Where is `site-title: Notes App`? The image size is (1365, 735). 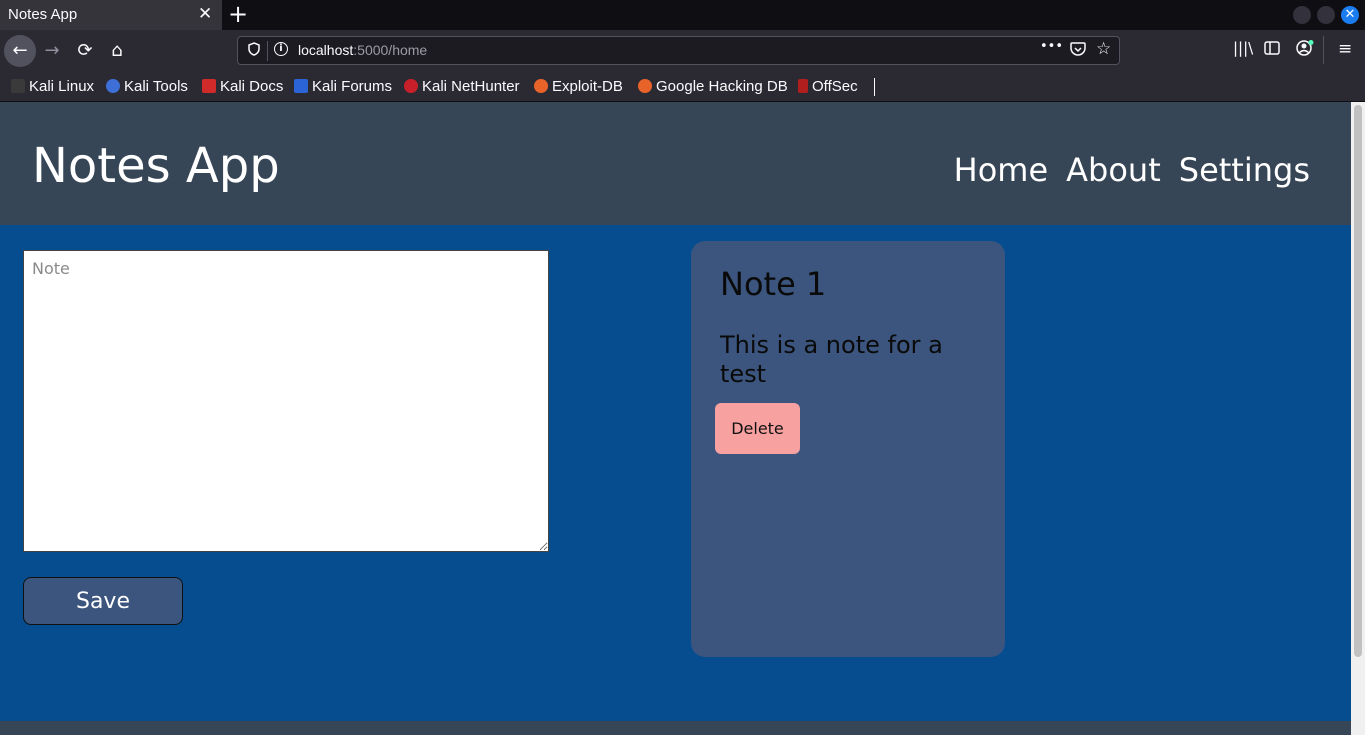
site-title: Notes App is located at coordinates (156, 166).